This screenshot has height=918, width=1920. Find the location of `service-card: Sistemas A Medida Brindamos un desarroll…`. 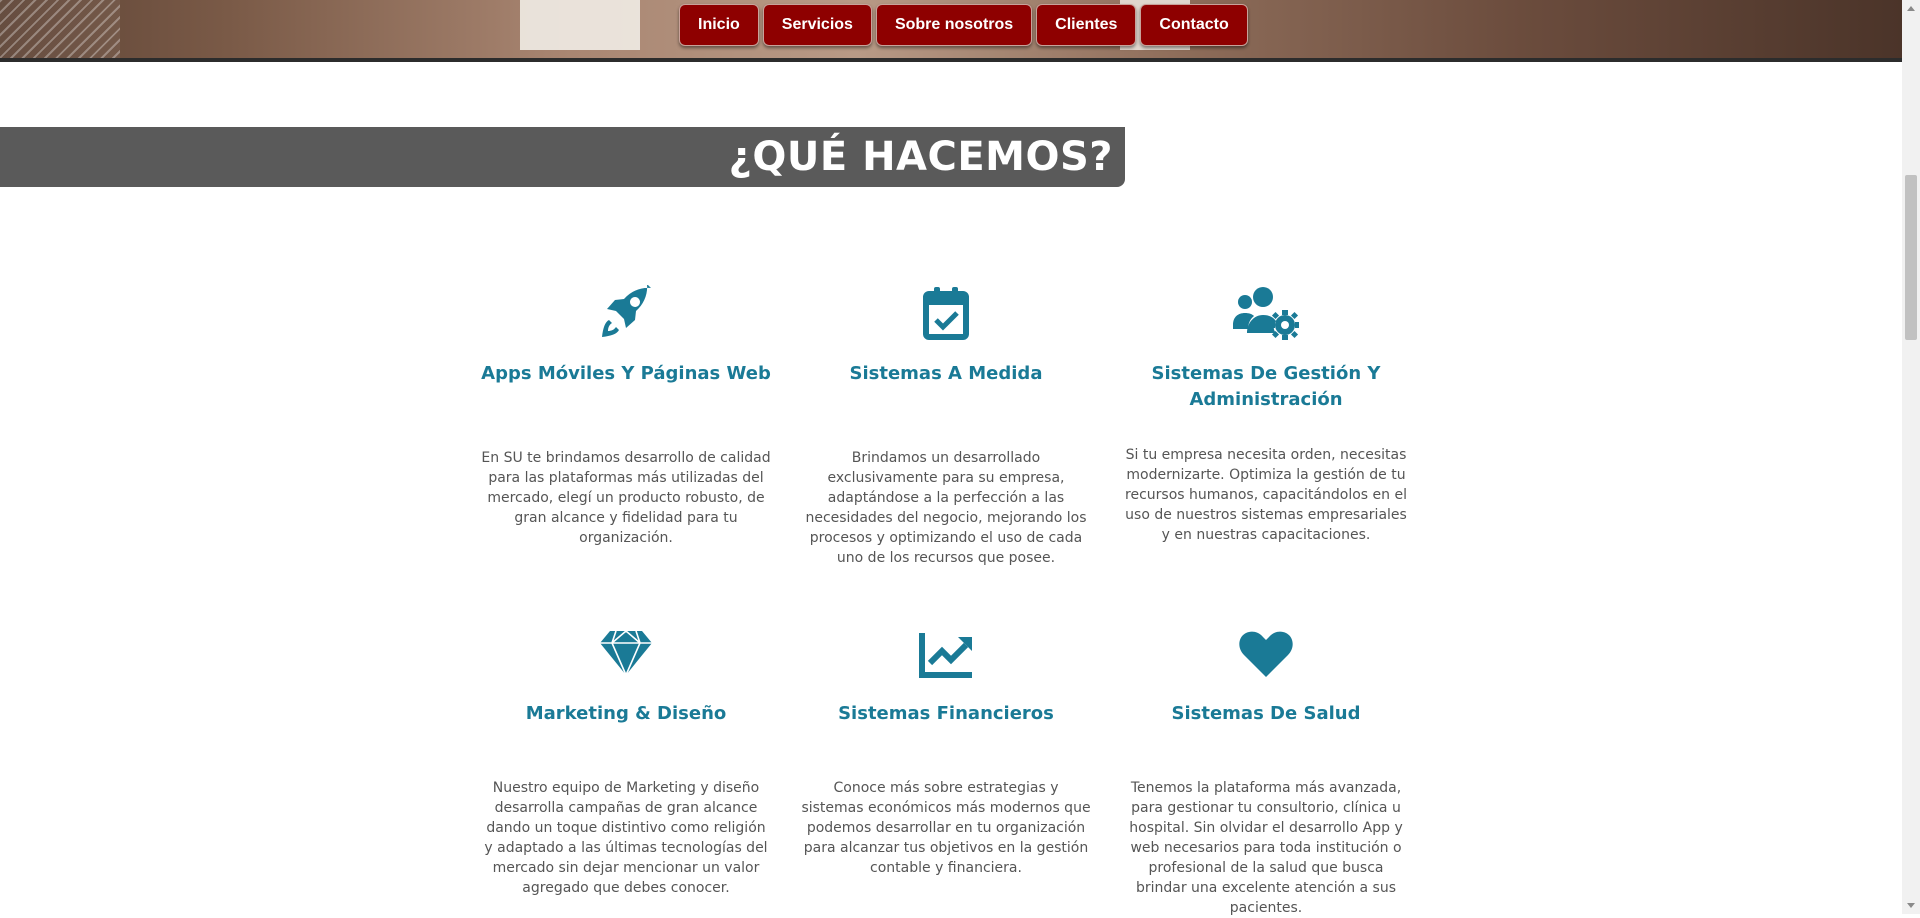

service-card: Sistemas A Medida Brindamos un desarroll… is located at coordinates (946, 425).